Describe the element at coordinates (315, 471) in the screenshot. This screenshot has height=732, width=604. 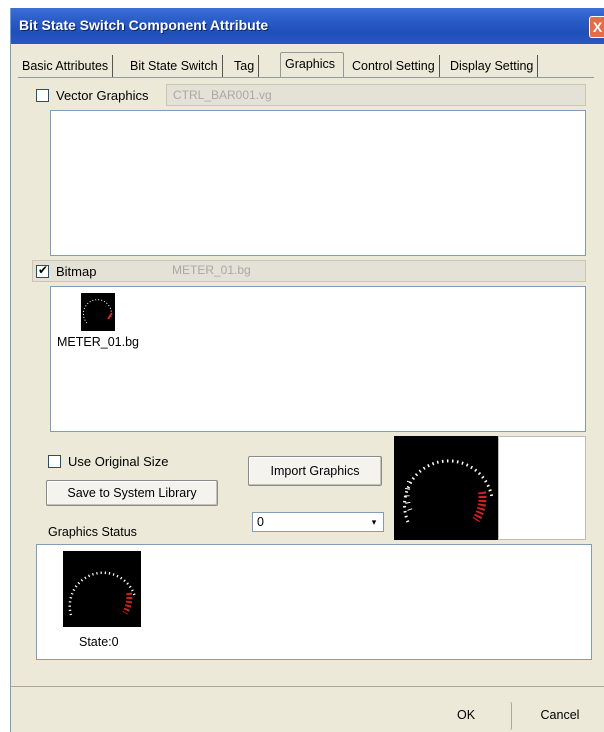
I see `import-graphics-button: Import Graphics` at that location.